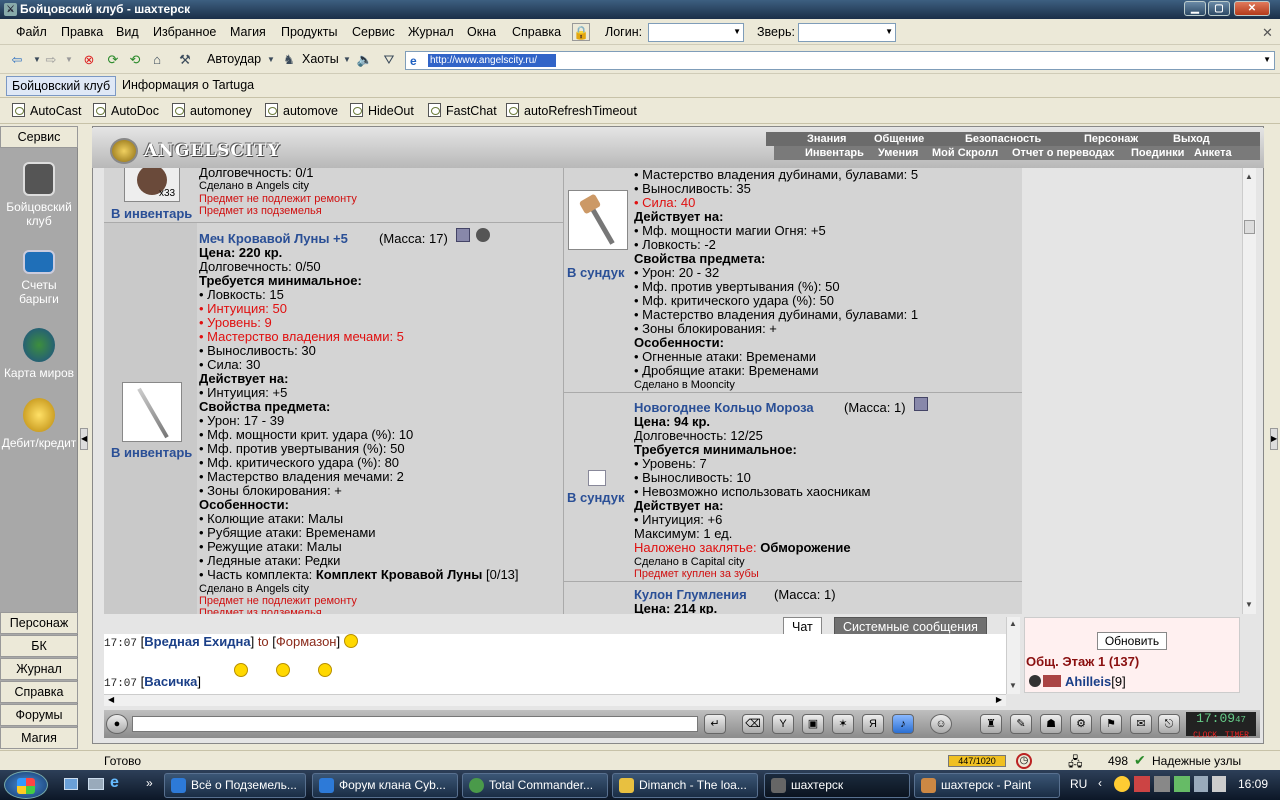 The width and height of the screenshot is (1280, 800). Describe the element at coordinates (910, 626) in the screenshot. I see `tab-system-messages: Системные сообщения` at that location.